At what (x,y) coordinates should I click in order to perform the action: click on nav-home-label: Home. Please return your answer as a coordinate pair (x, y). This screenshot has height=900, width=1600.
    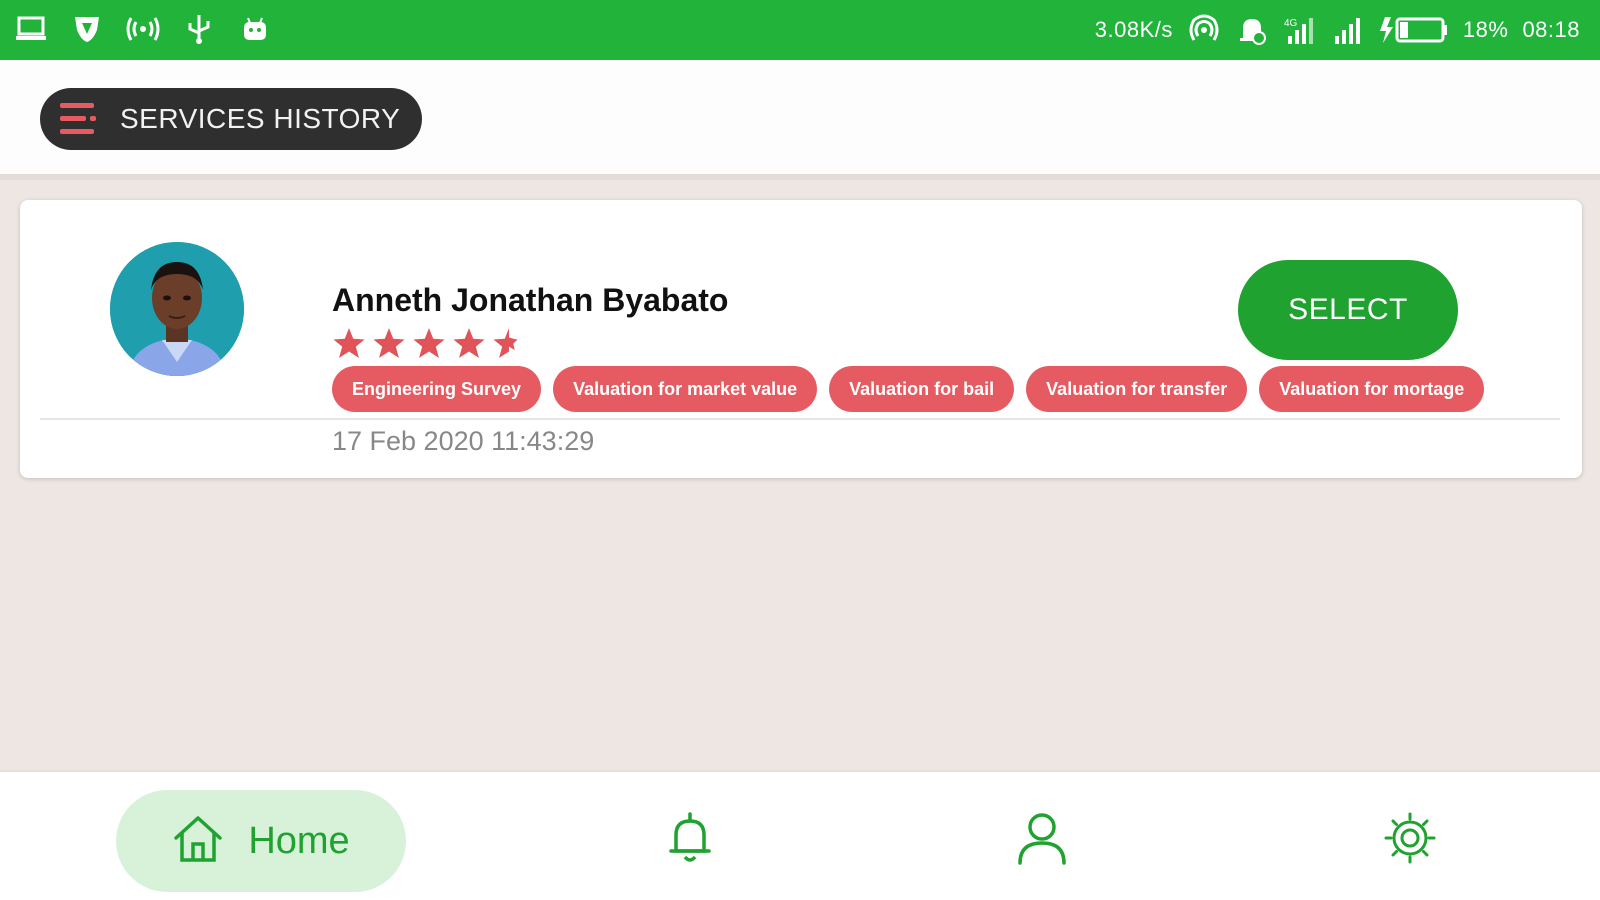
    Looking at the image, I should click on (299, 840).